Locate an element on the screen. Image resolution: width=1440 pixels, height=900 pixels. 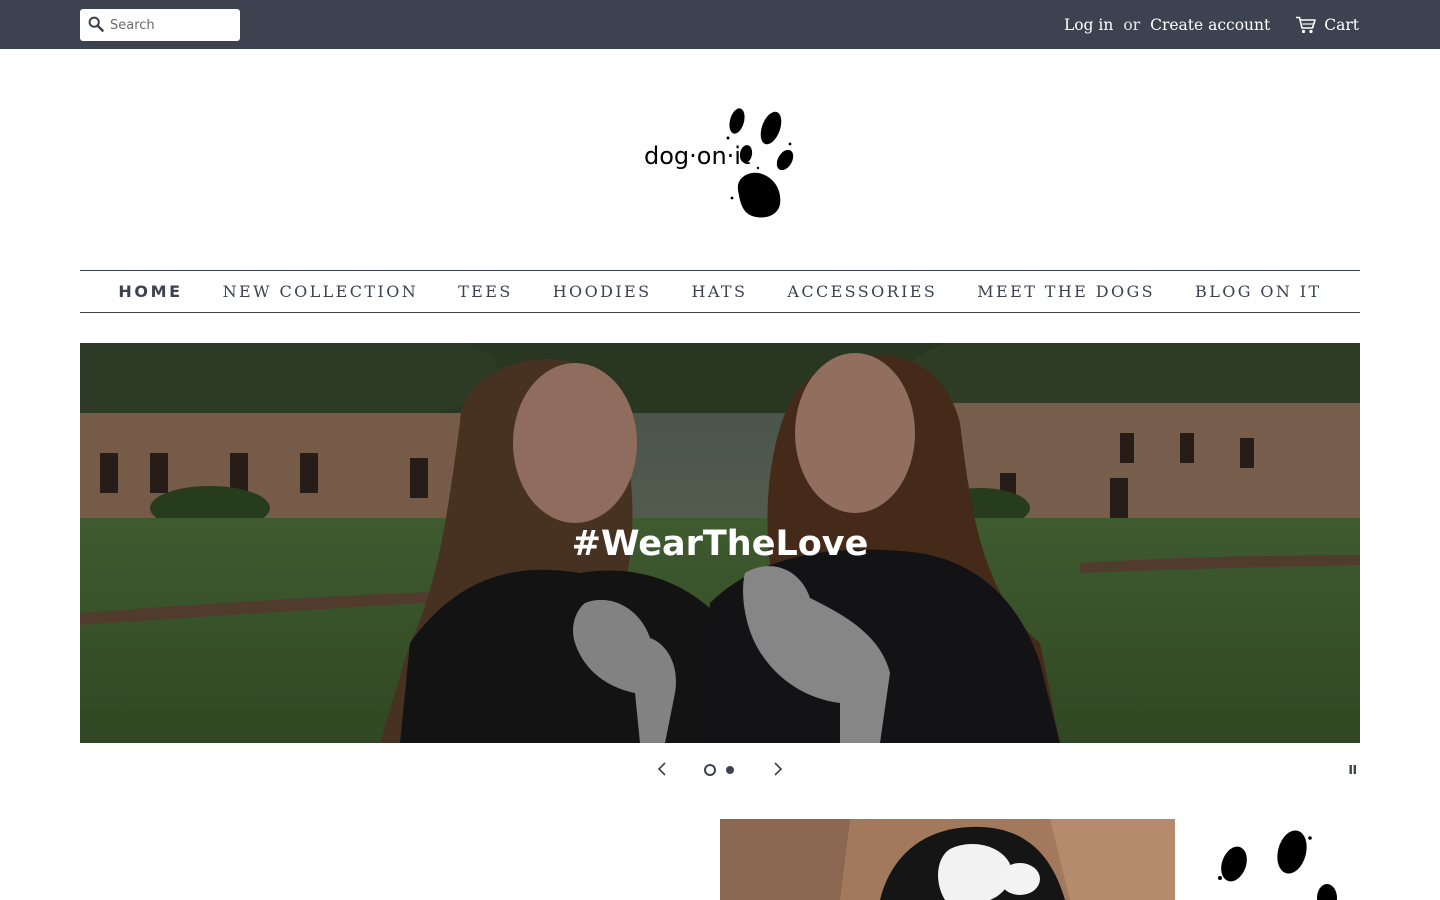
chevron-right-icon is located at coordinates (778, 769).